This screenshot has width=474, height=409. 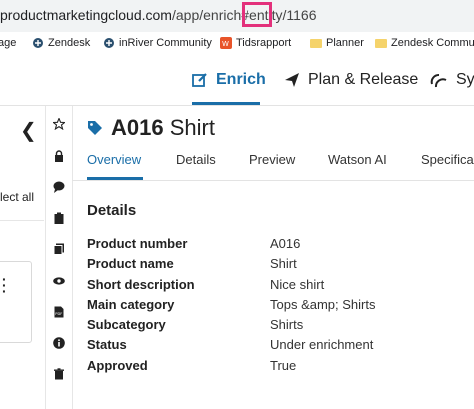 I want to click on svg-text: W, so click(x=225, y=44).